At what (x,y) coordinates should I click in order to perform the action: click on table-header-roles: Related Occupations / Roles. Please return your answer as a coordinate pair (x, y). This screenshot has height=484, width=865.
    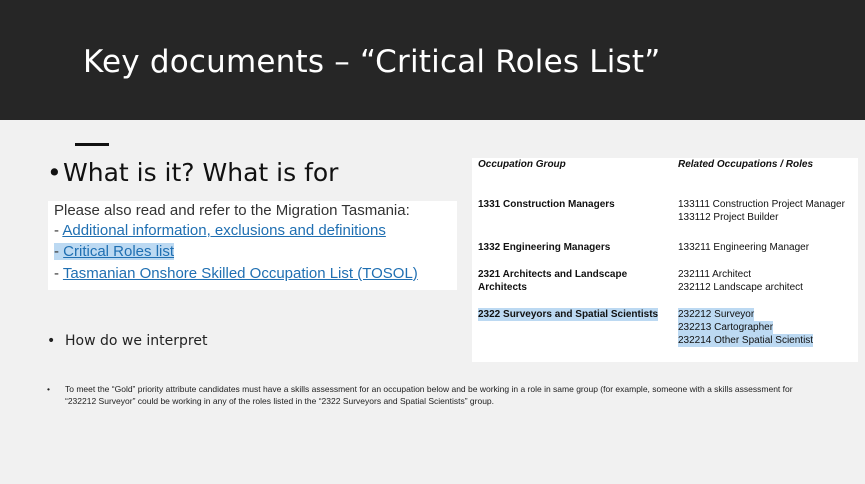
    Looking at the image, I should click on (746, 164).